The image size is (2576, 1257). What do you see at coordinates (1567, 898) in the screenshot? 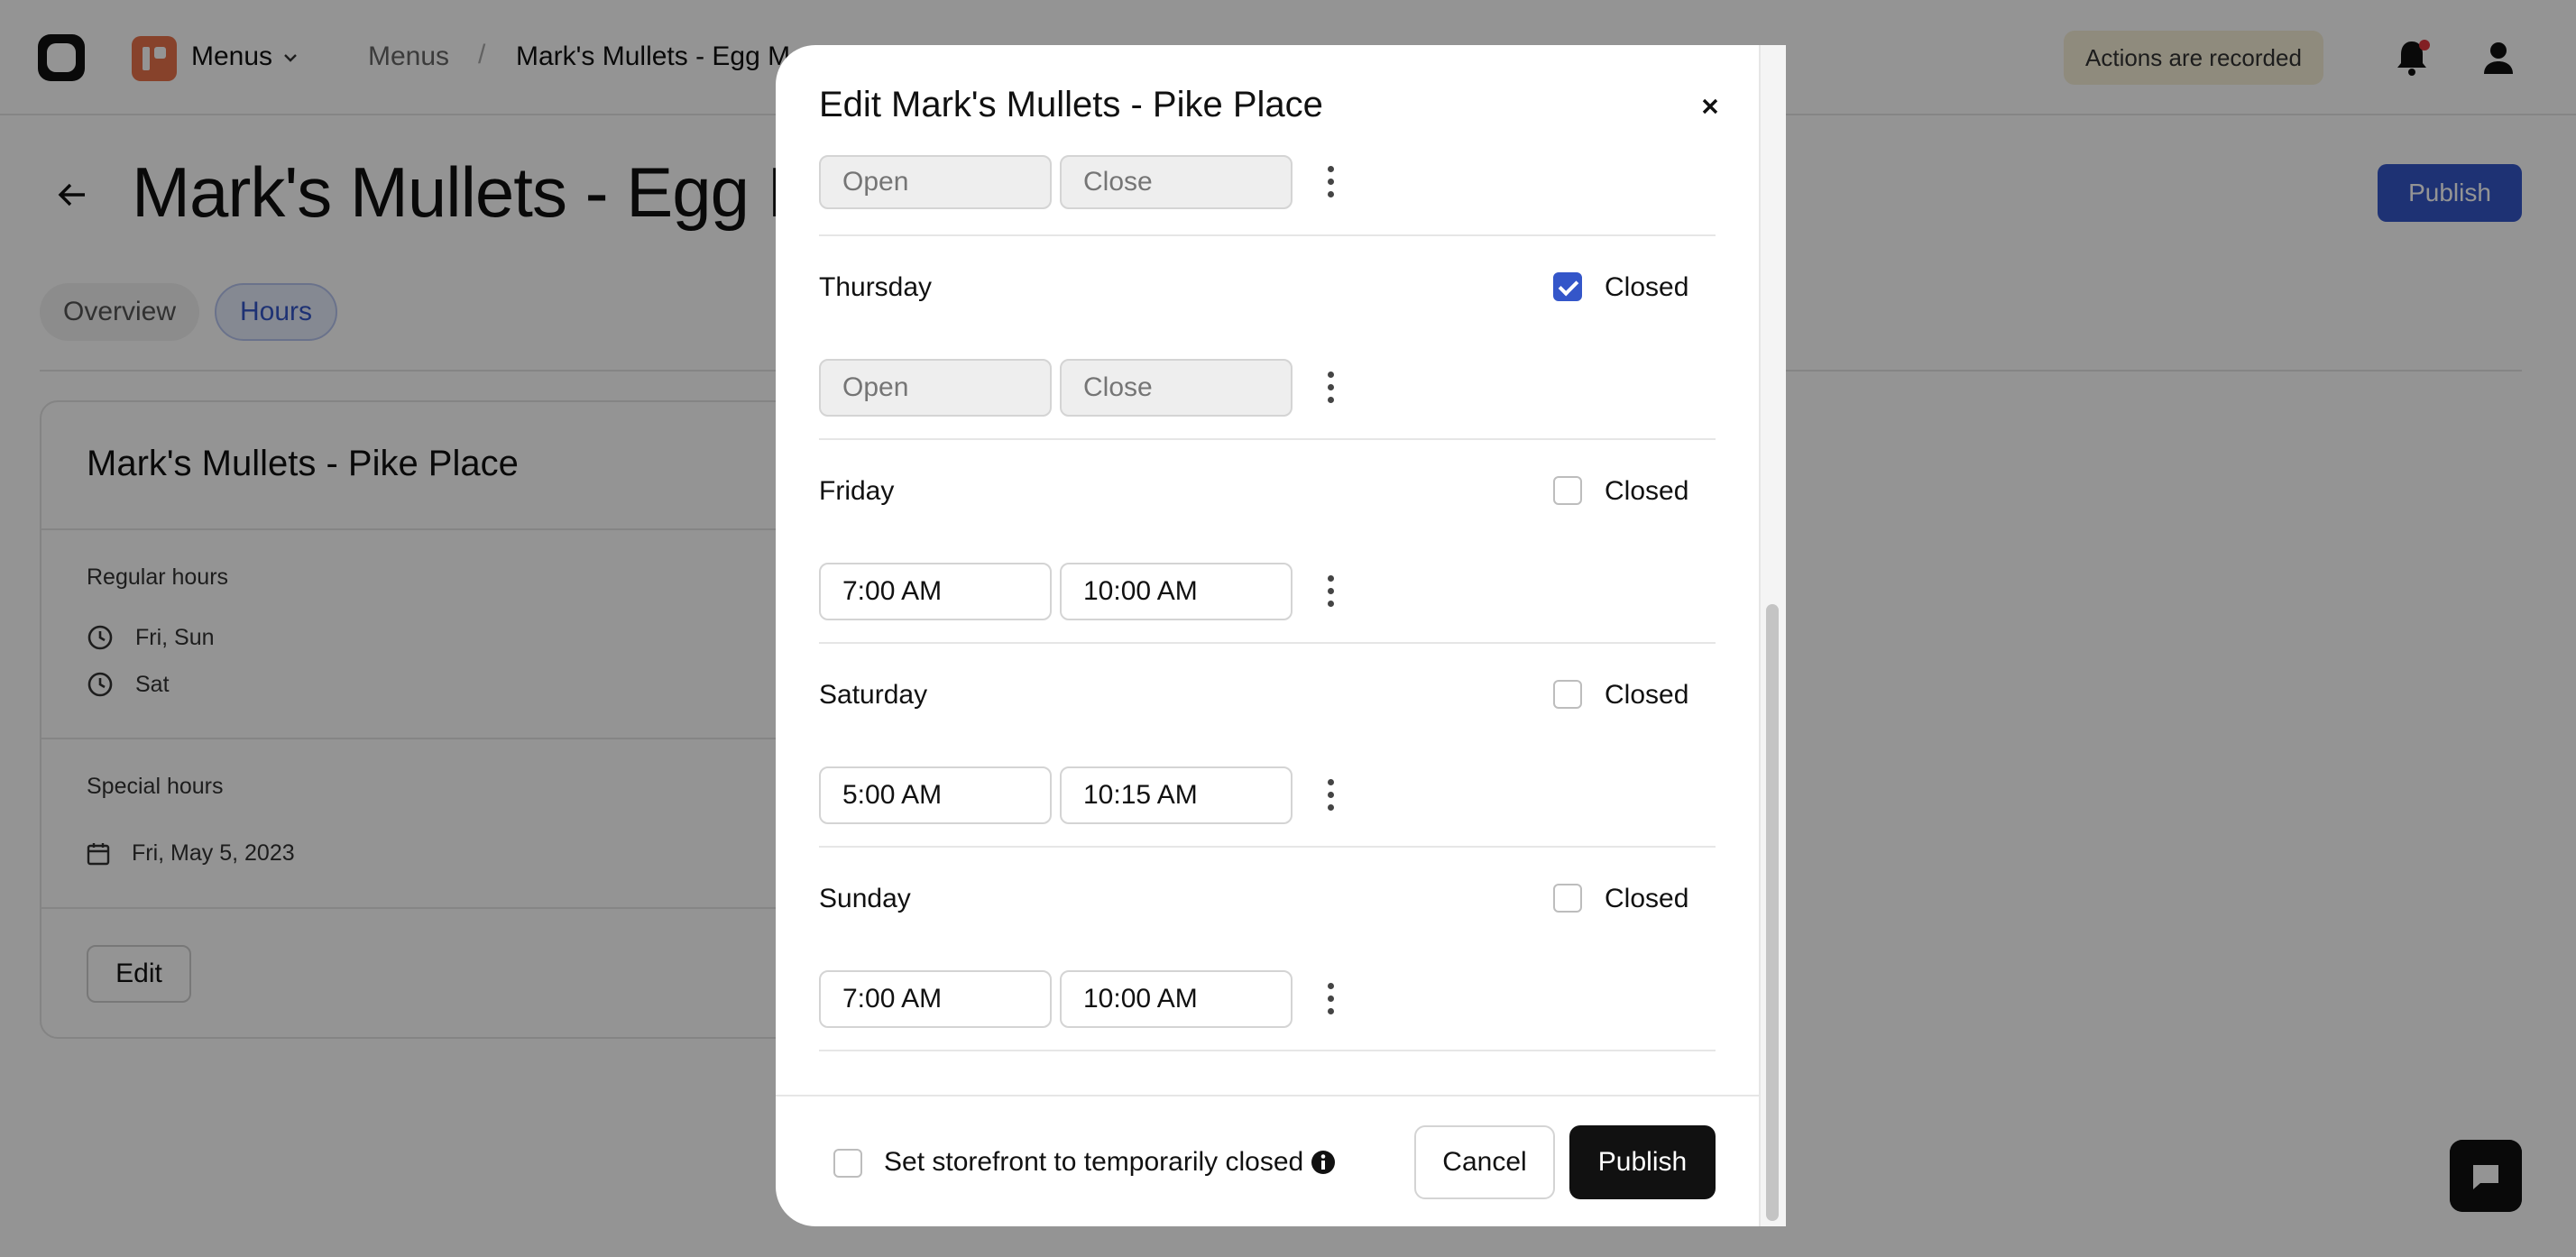
I see `closed-checkbox-sunday` at bounding box center [1567, 898].